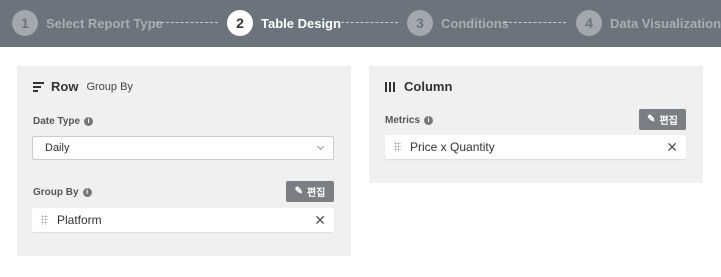  Describe the element at coordinates (301, 23) in the screenshot. I see `step-label: Table Design` at that location.